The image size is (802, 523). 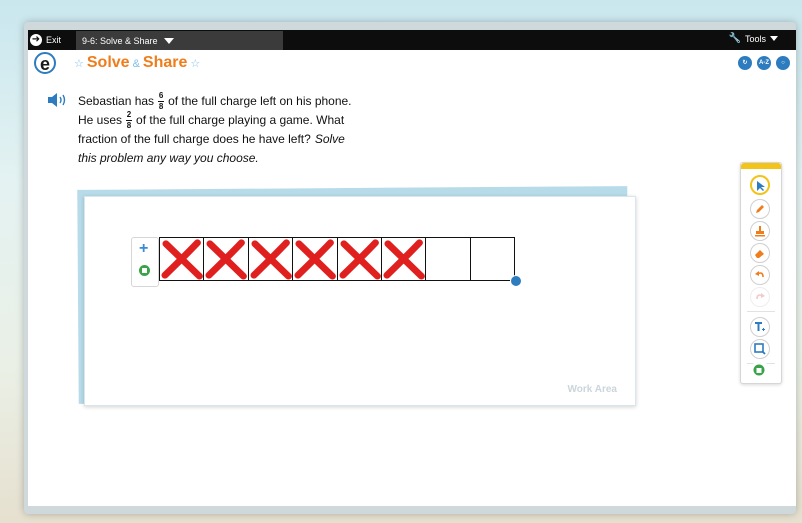 I want to click on text-tool-button, so click(x=760, y=327).